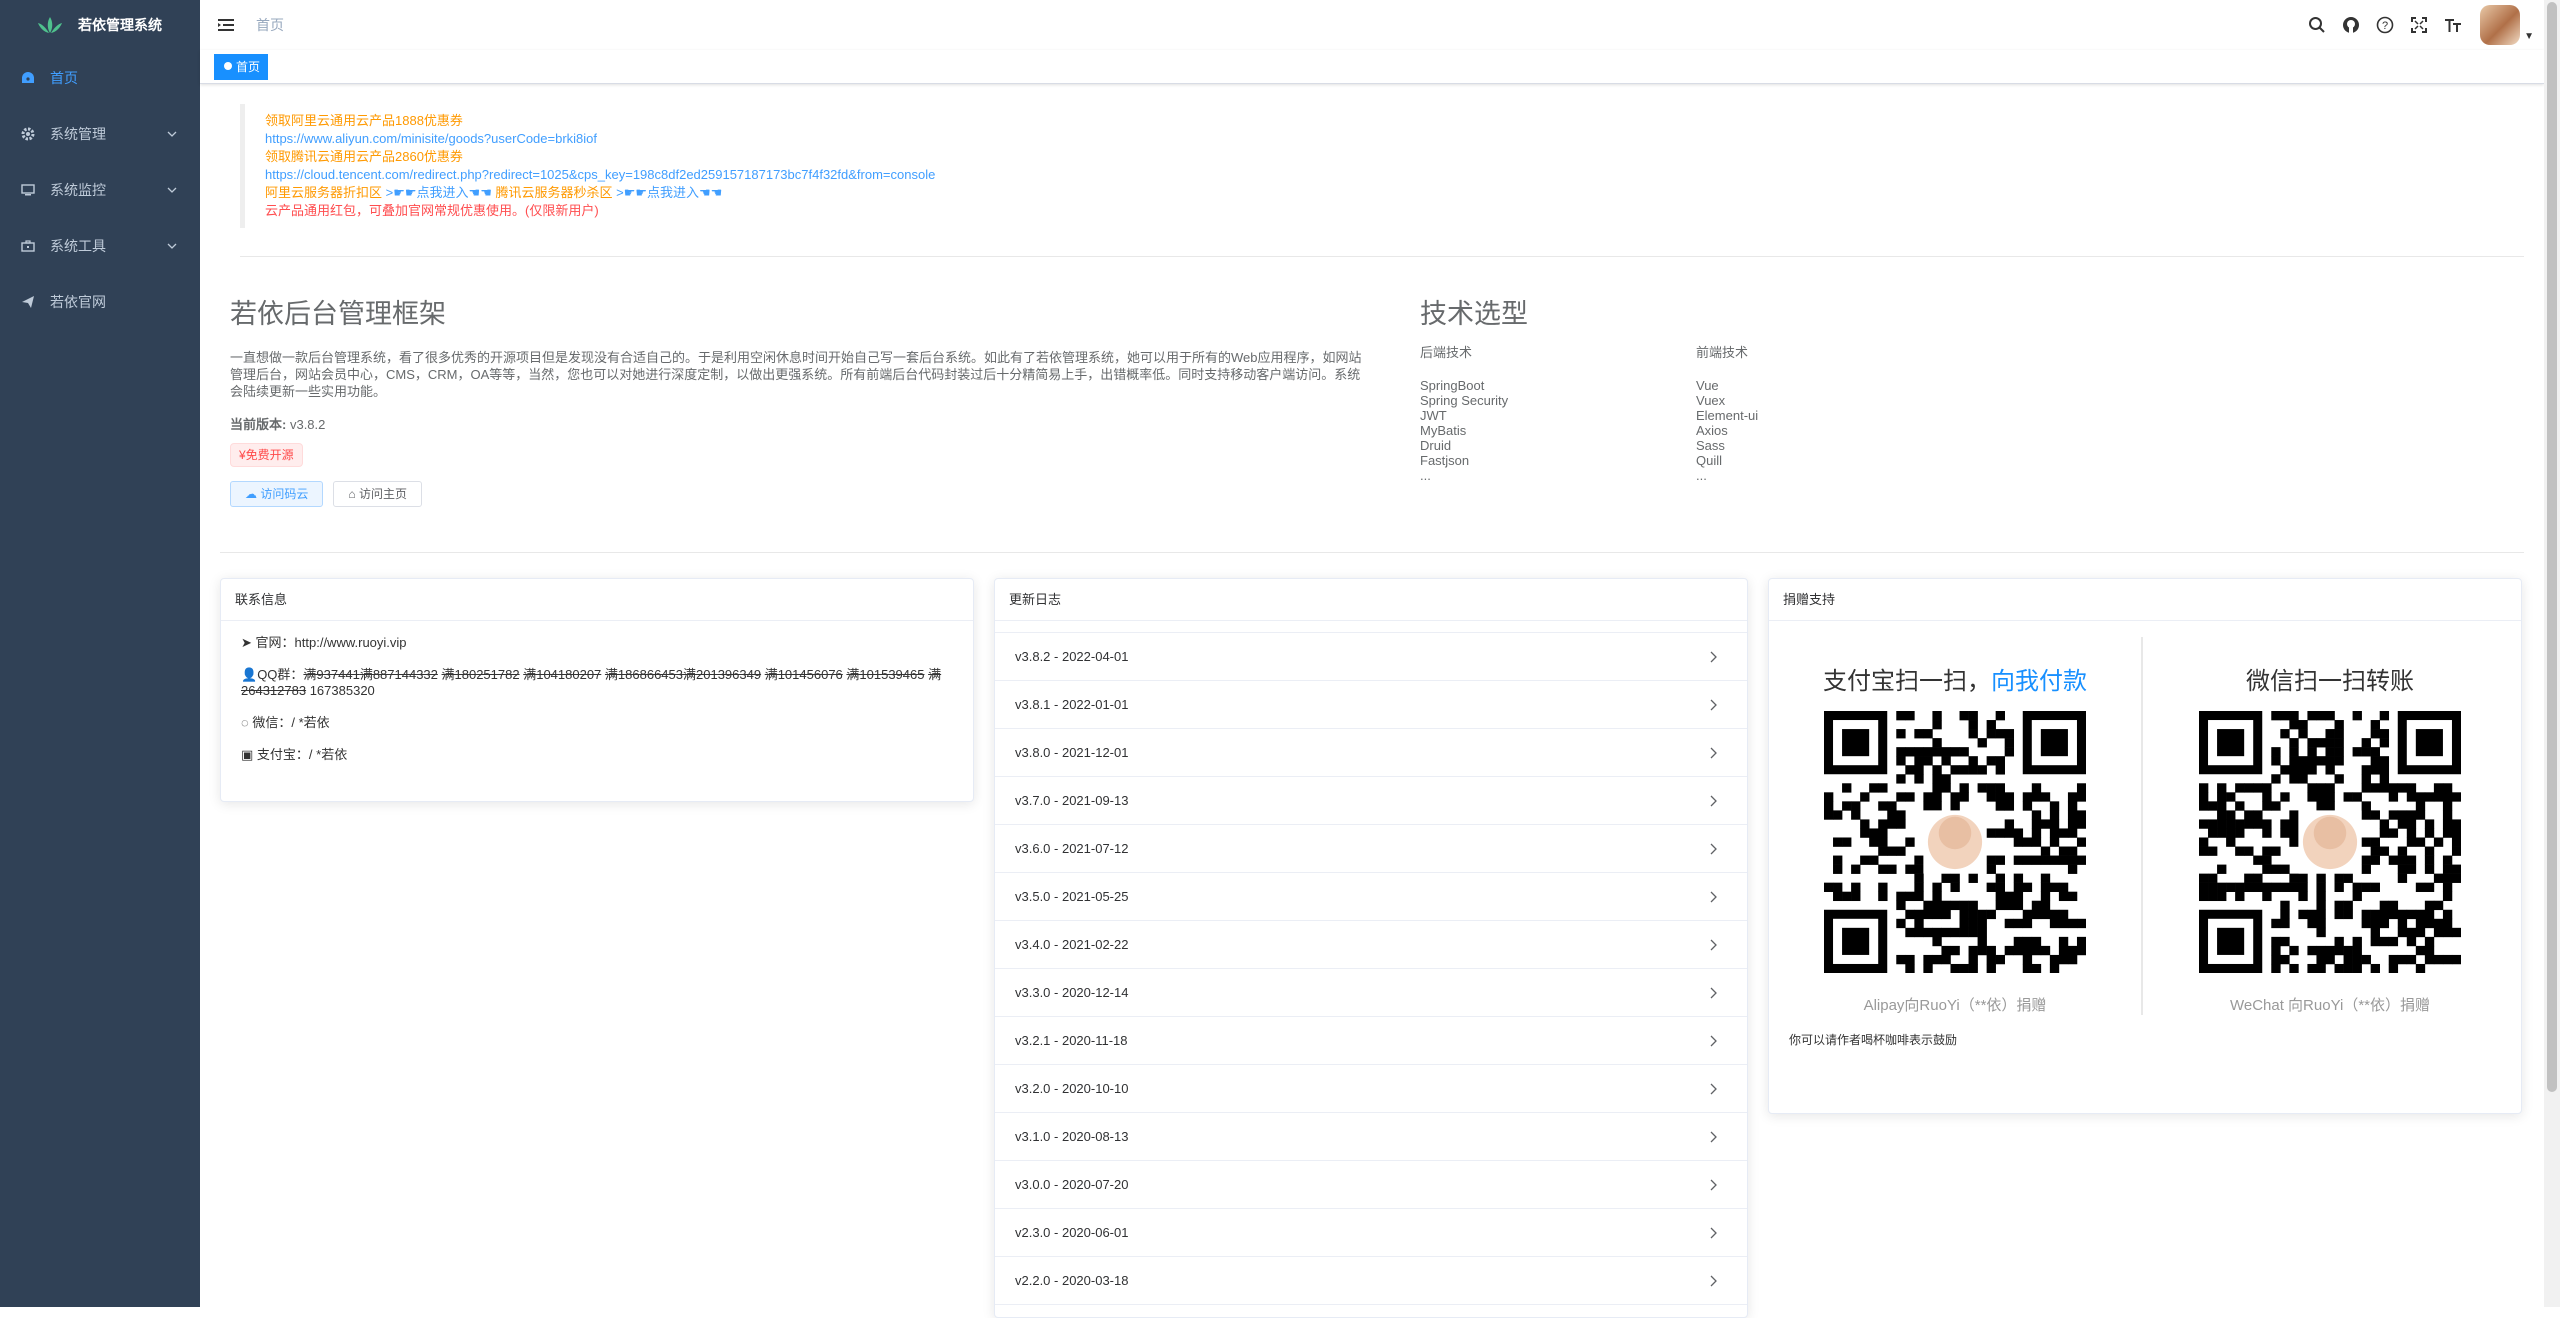 The height and width of the screenshot is (1318, 2560). Describe the element at coordinates (1071, 704) in the screenshot. I see `changelog-item-label: v3.8.1 - 2022-01-01` at that location.